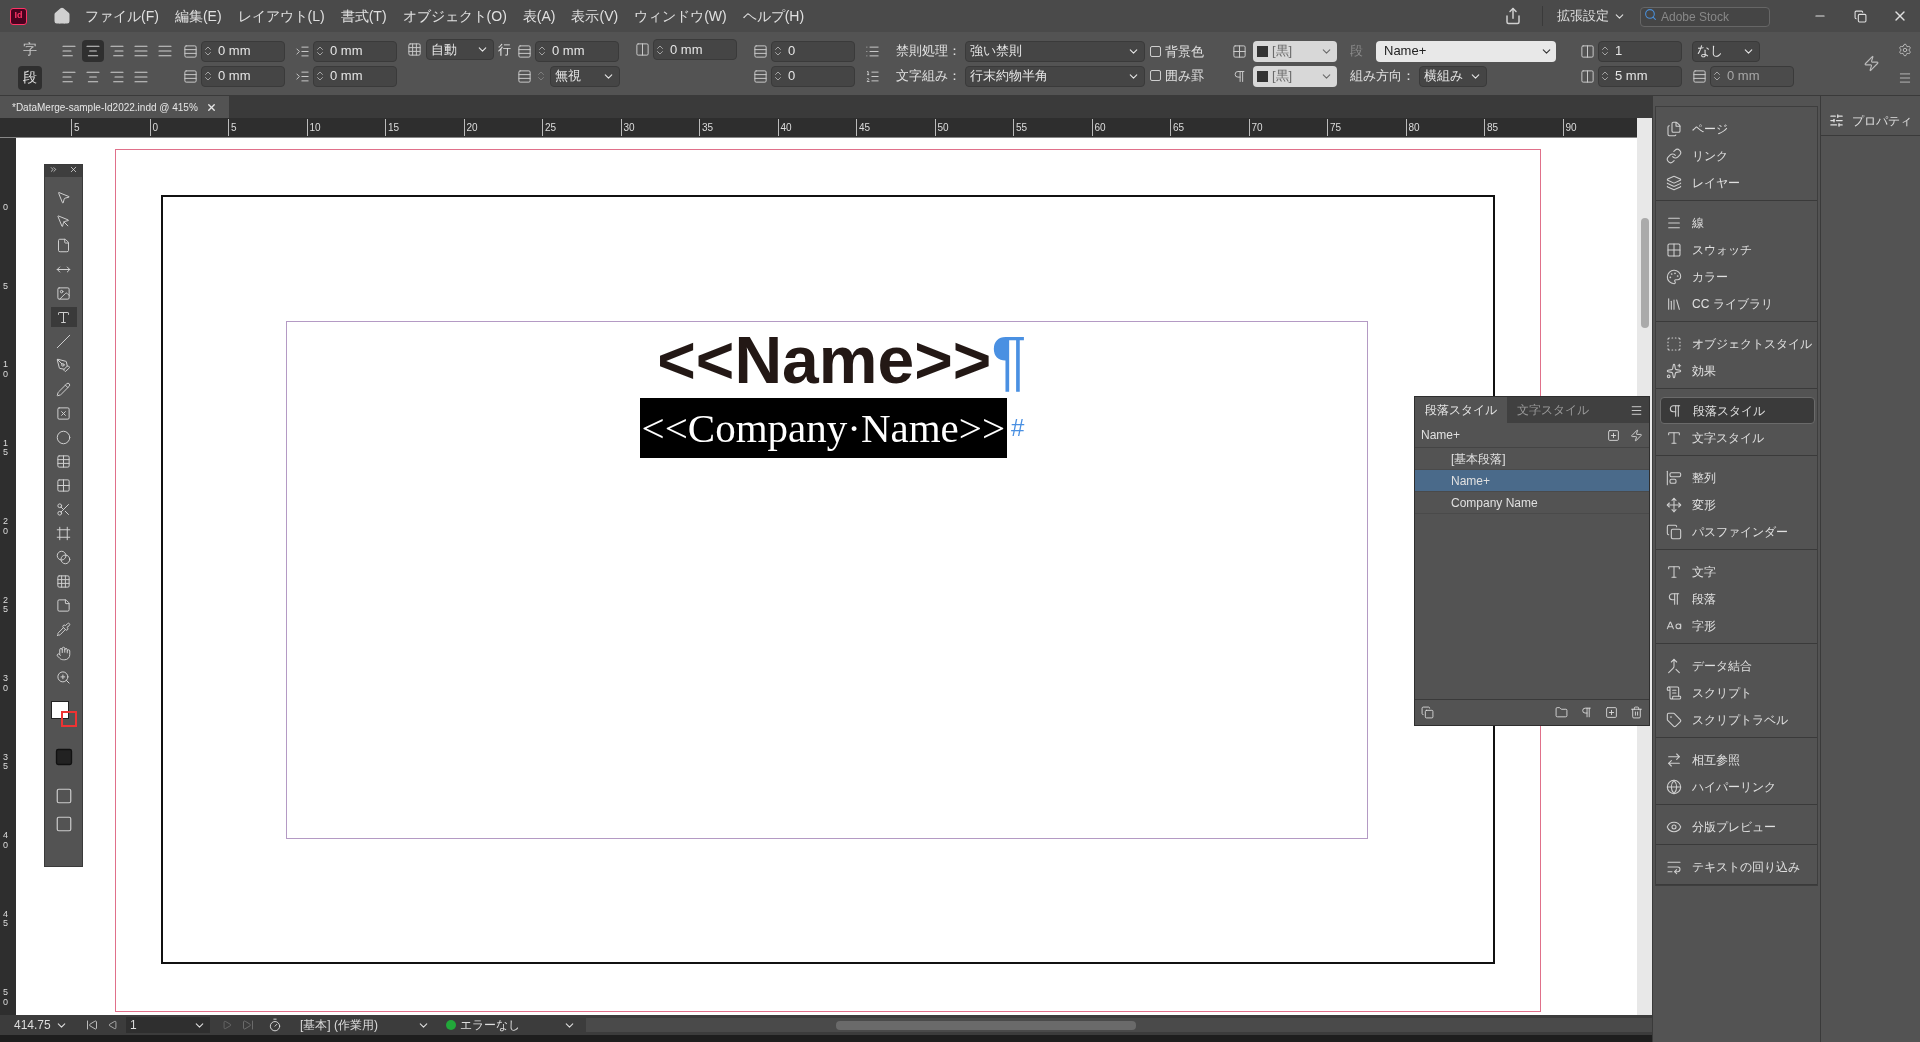  What do you see at coordinates (63, 557) in the screenshot?
I see `gradient-icon` at bounding box center [63, 557].